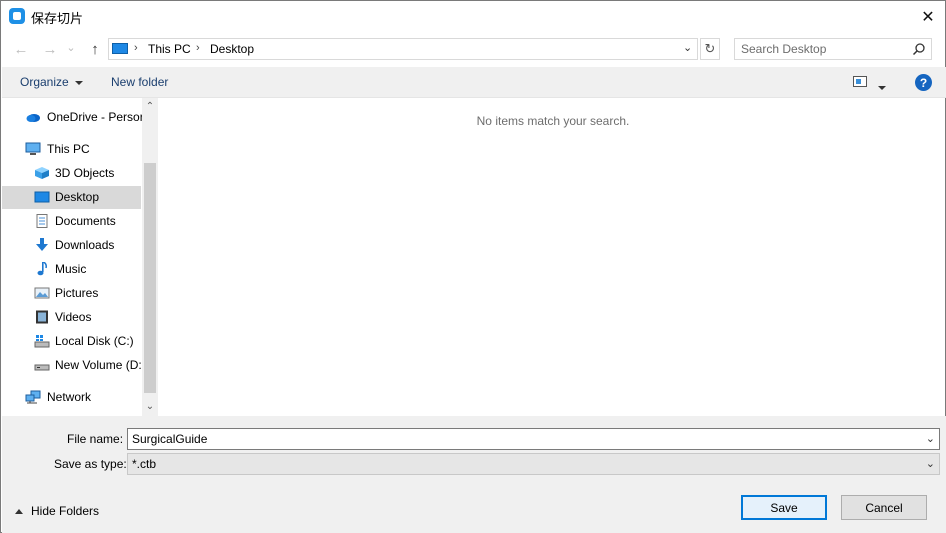 This screenshot has height=533, width=946. Describe the element at coordinates (17, 16) in the screenshot. I see `app-icon` at that location.